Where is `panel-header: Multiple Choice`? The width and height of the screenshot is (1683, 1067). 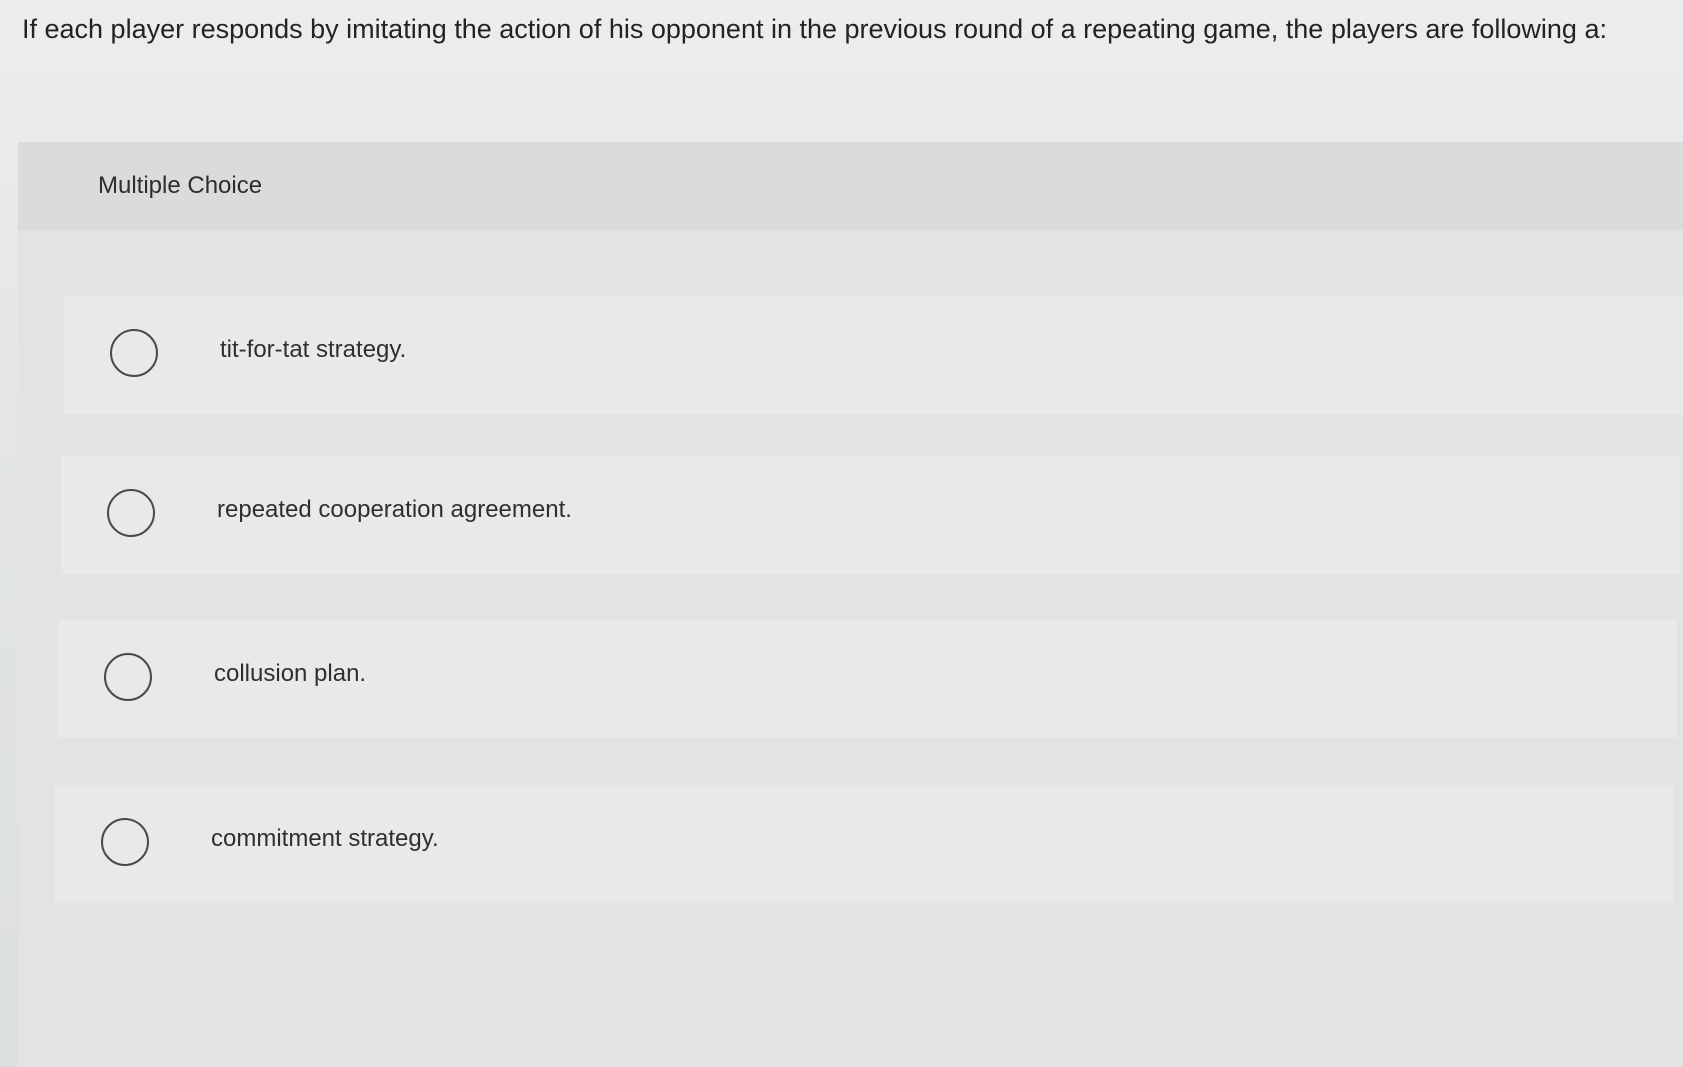
panel-header: Multiple Choice is located at coordinates (850, 186).